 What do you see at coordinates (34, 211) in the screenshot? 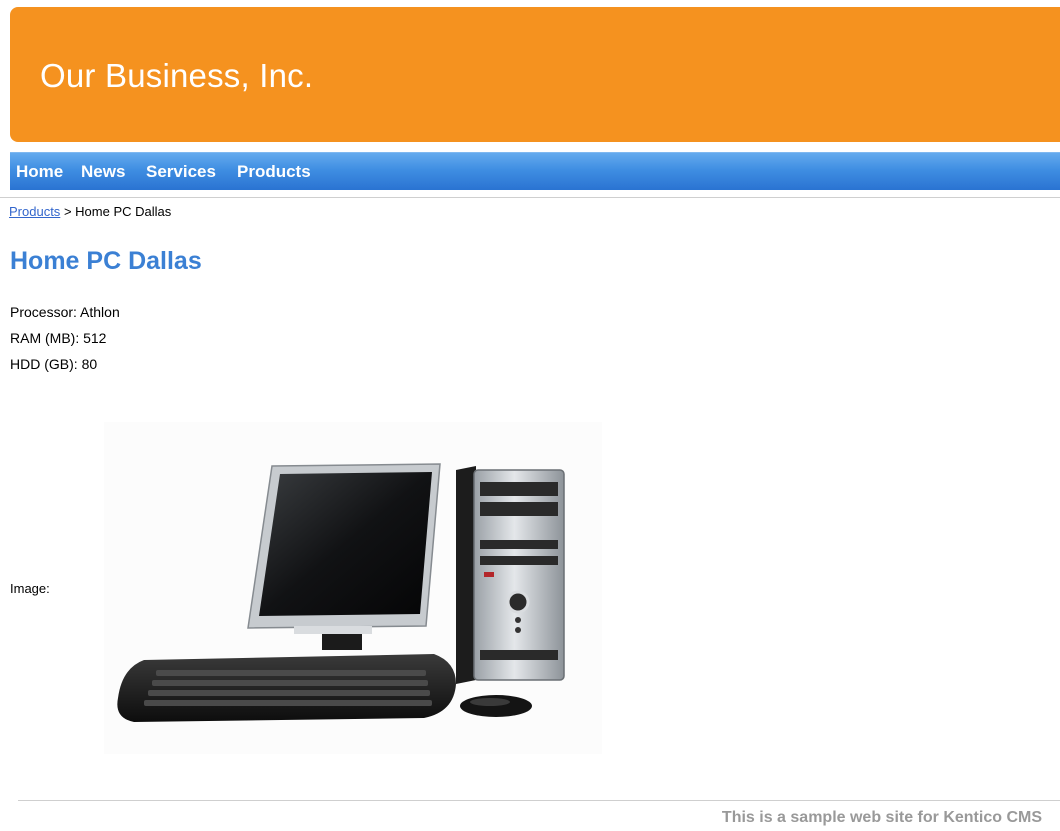
I see `breadcrumb-link-products: Products` at bounding box center [34, 211].